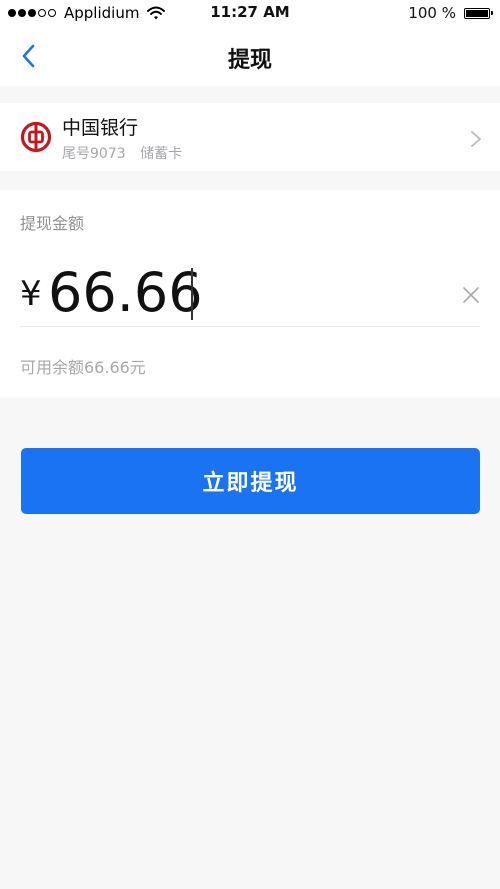 The height and width of the screenshot is (889, 500). Describe the element at coordinates (192, 294) in the screenshot. I see `text-cursor` at that location.